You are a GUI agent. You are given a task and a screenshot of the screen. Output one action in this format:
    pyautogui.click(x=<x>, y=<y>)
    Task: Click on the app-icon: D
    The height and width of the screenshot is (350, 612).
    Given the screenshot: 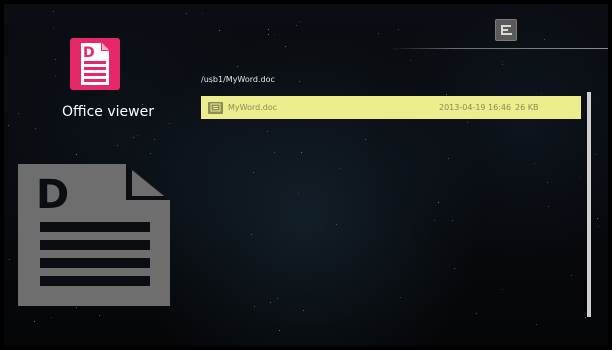 What is the action you would take?
    pyautogui.click(x=95, y=64)
    